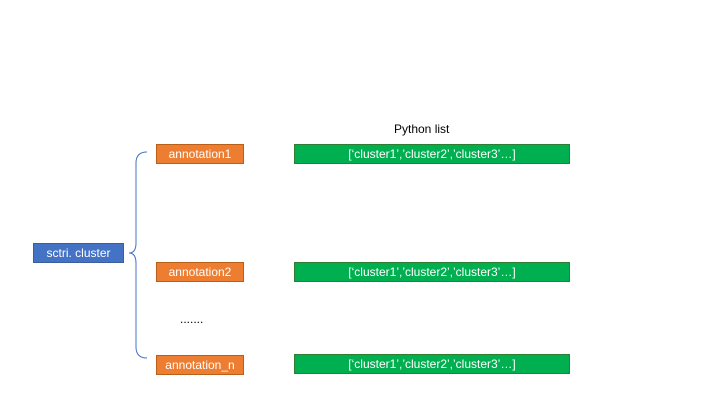 The image size is (720, 405). I want to click on tree-bracket, so click(138, 255).